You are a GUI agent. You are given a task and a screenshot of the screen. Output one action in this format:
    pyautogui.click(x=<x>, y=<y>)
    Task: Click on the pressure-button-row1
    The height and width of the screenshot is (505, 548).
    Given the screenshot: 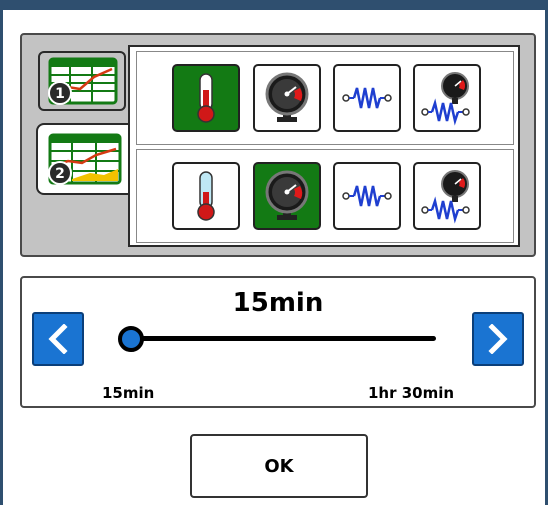 What is the action you would take?
    pyautogui.click(x=287, y=98)
    